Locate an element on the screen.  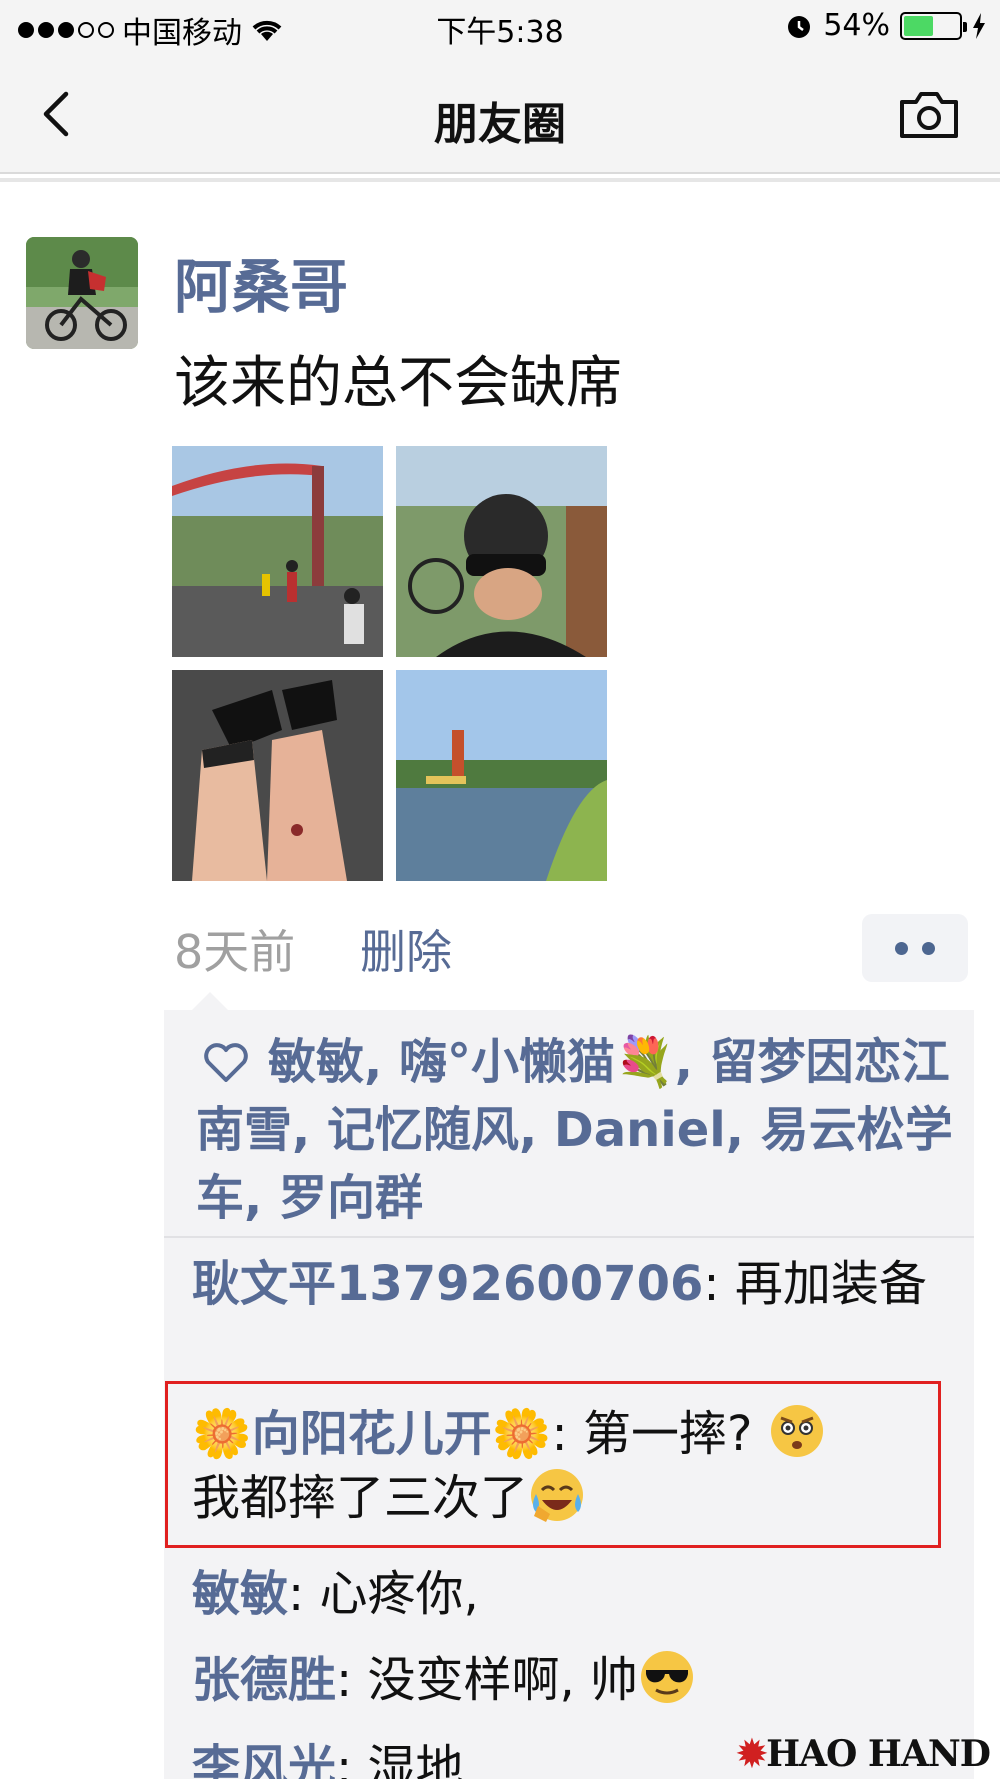
comment-author: 🌼向阳花儿开🌼 is located at coordinates (372, 1434).